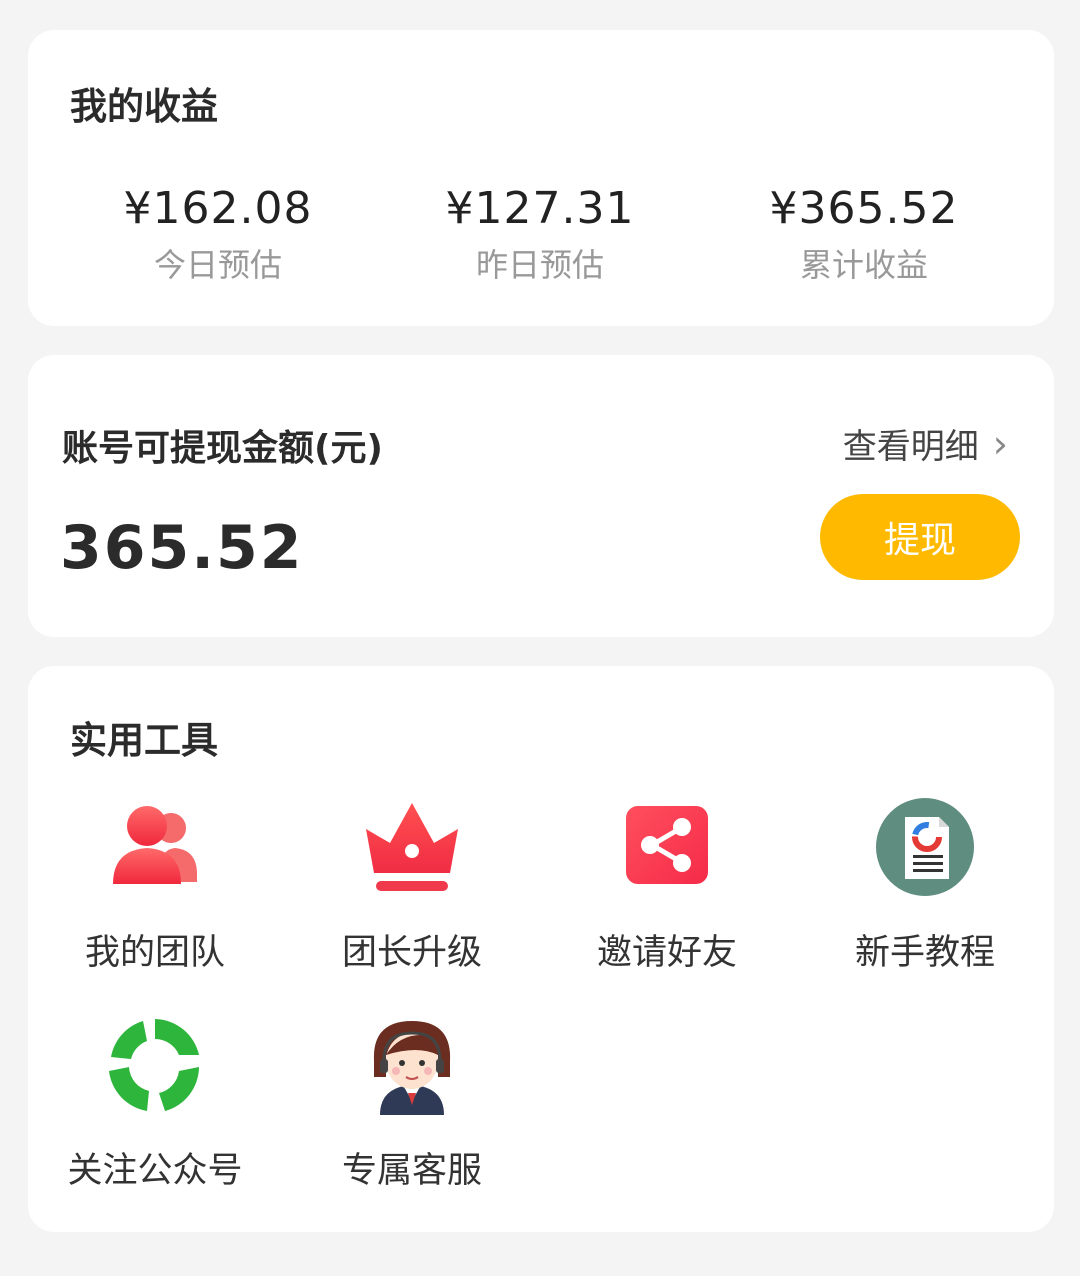 This screenshot has height=1276, width=1080. Describe the element at coordinates (411, 953) in the screenshot. I see `tool-leader-upgrade-label: 团长升级` at that location.